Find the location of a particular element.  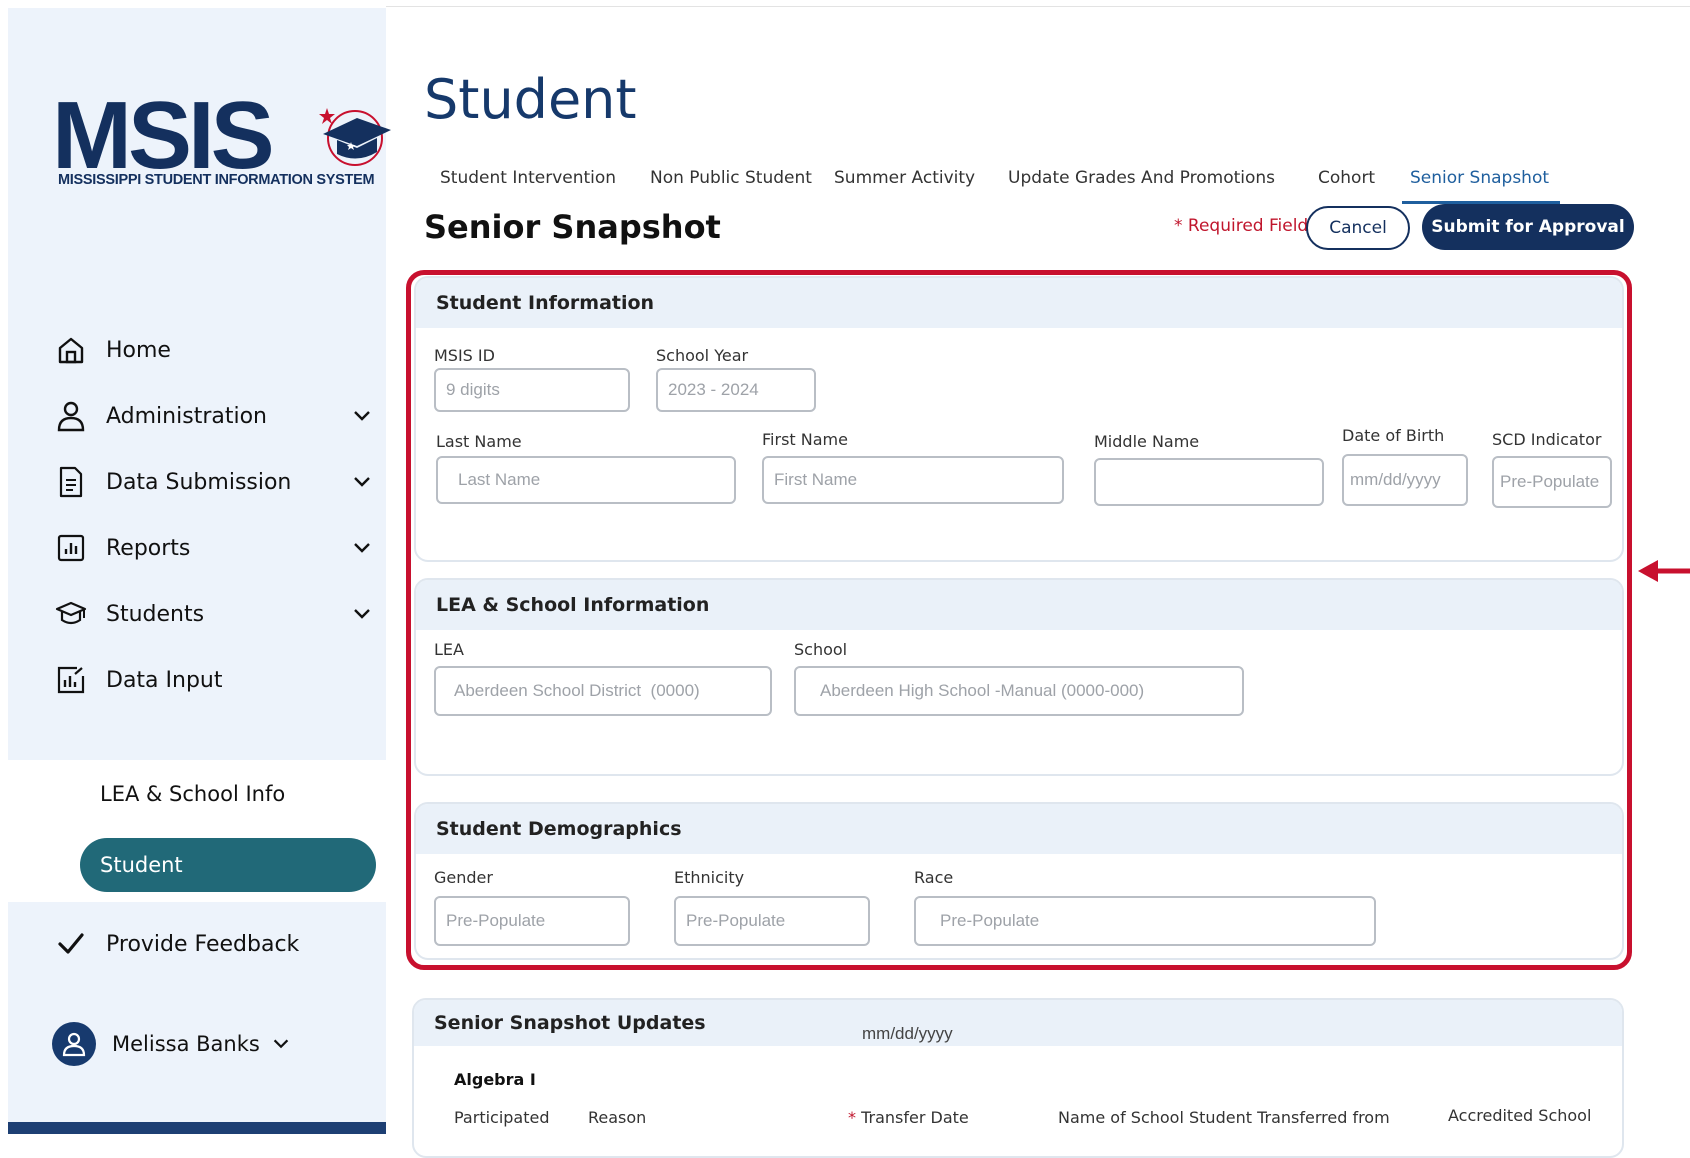

reason-column: Reason is located at coordinates (617, 1117).